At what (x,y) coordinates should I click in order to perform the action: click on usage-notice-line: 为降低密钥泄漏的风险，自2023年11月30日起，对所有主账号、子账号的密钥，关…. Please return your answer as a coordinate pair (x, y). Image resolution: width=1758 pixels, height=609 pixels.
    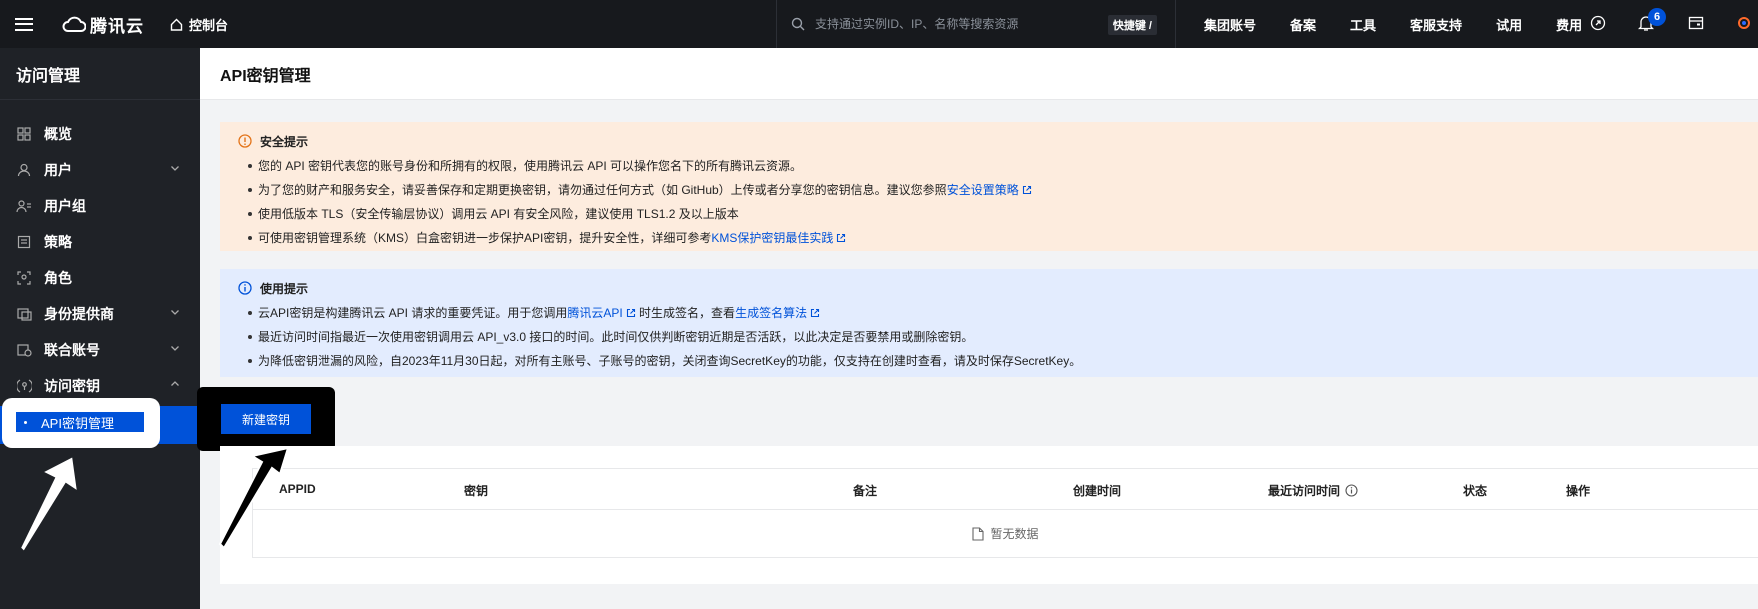
    Looking at the image, I should click on (998, 361).